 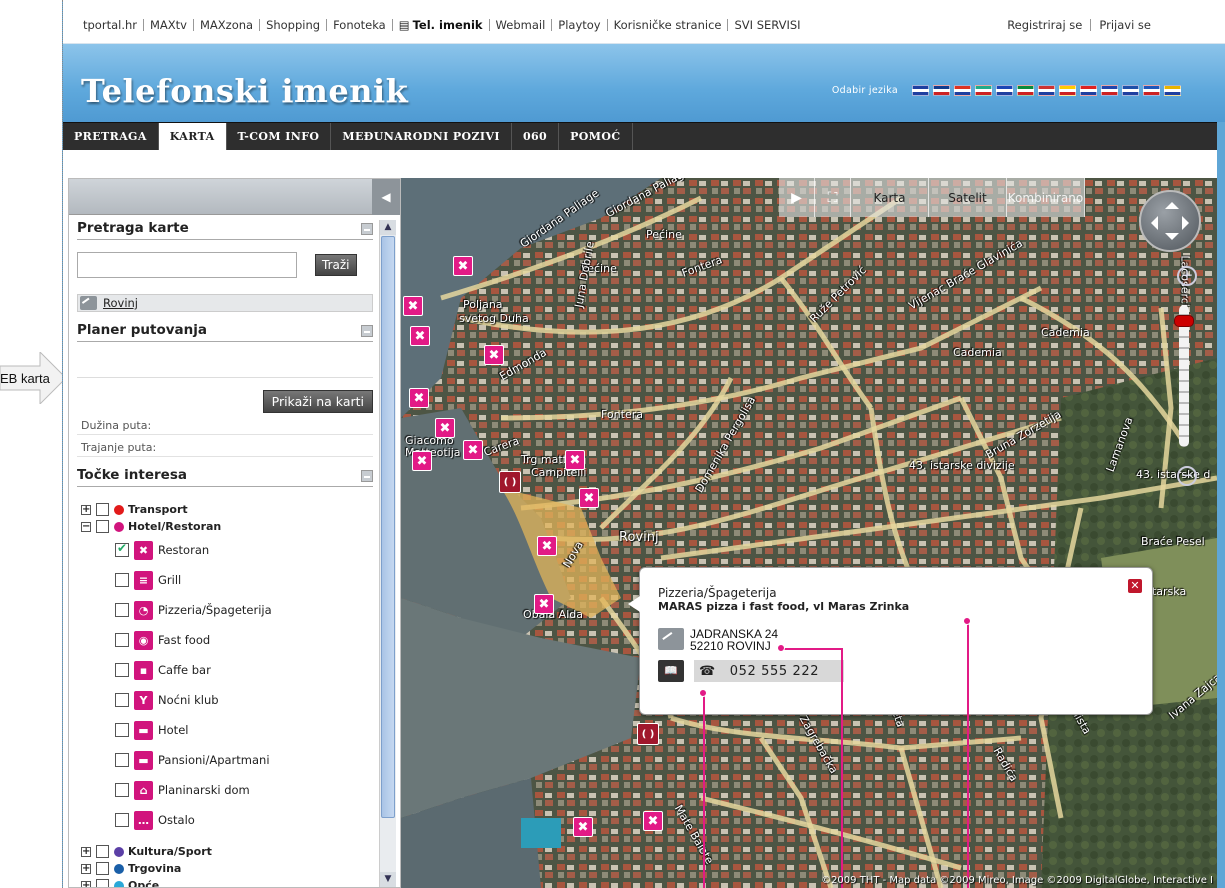 What do you see at coordinates (671, 671) in the screenshot?
I see `phonebook-icon: 📖` at bounding box center [671, 671].